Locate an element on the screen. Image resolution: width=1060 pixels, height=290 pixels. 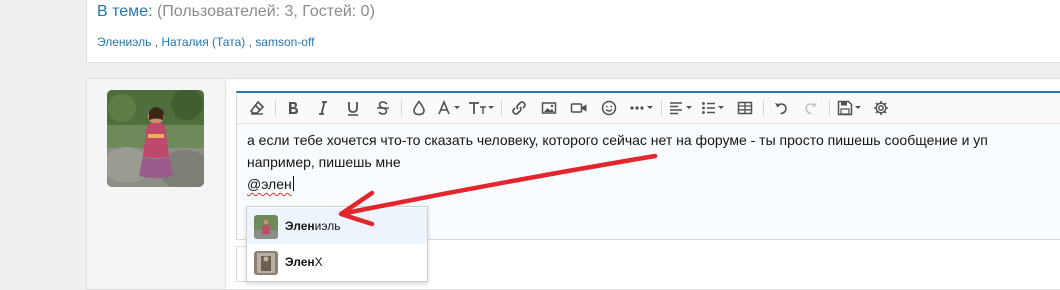
font-size-button is located at coordinates (482, 108).